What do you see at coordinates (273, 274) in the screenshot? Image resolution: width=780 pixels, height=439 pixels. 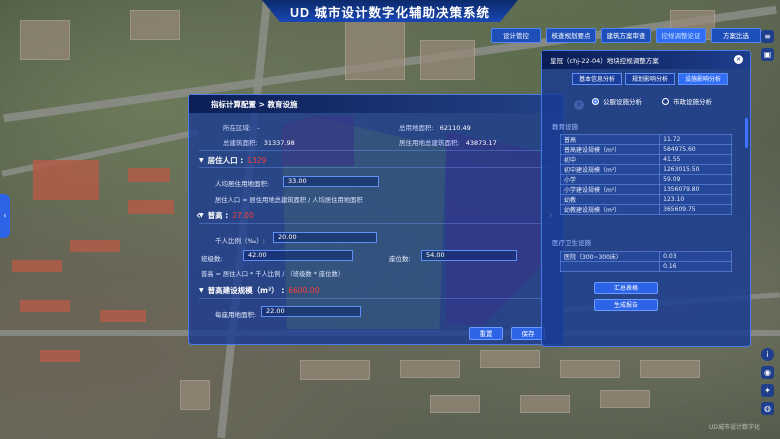 I see `primary-formula: 普高 = 居住人口 * 千人比例 / （班级数 * 座位数）` at bounding box center [273, 274].